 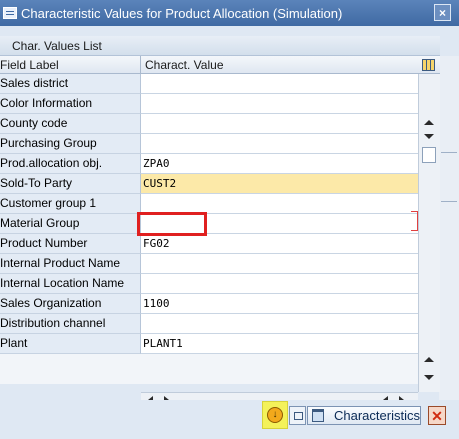 What do you see at coordinates (70, 204) in the screenshot?
I see `row-label: Customer group 1` at bounding box center [70, 204].